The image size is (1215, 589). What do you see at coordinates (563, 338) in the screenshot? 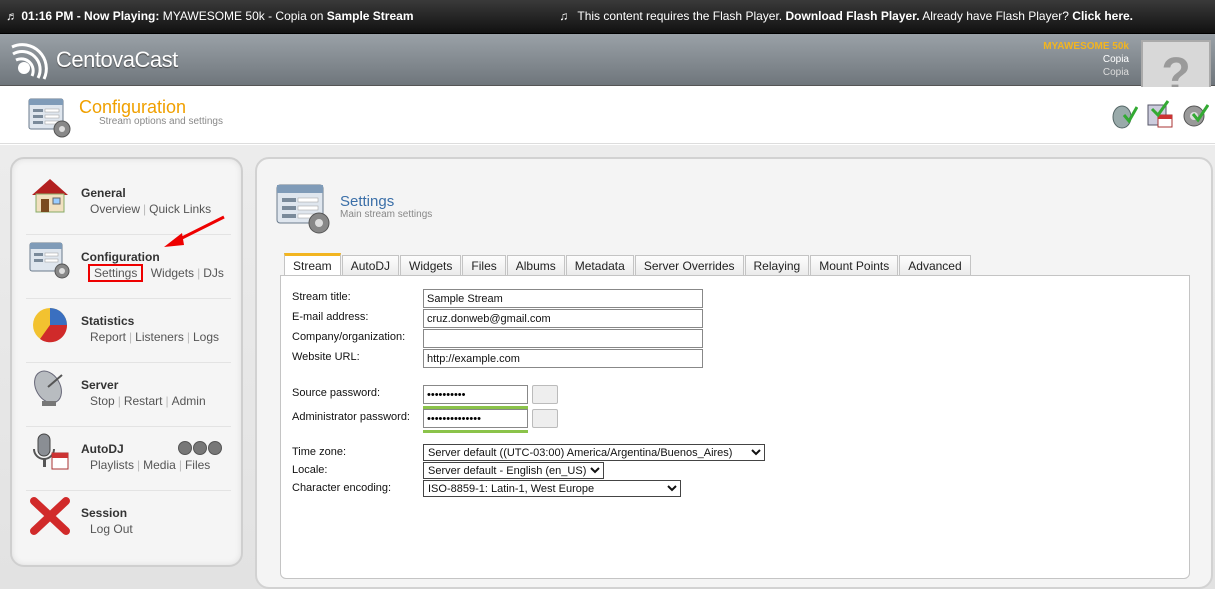
I see `company-input` at bounding box center [563, 338].